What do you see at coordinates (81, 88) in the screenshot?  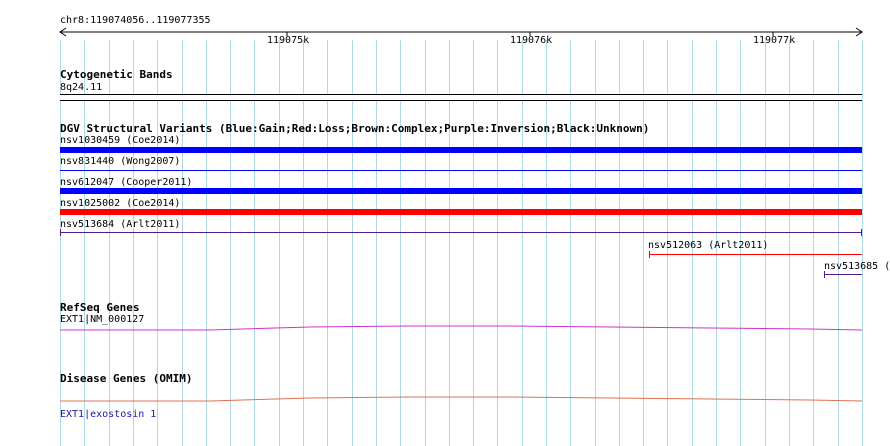 I see `cytoband-label: 8q24.11` at bounding box center [81, 88].